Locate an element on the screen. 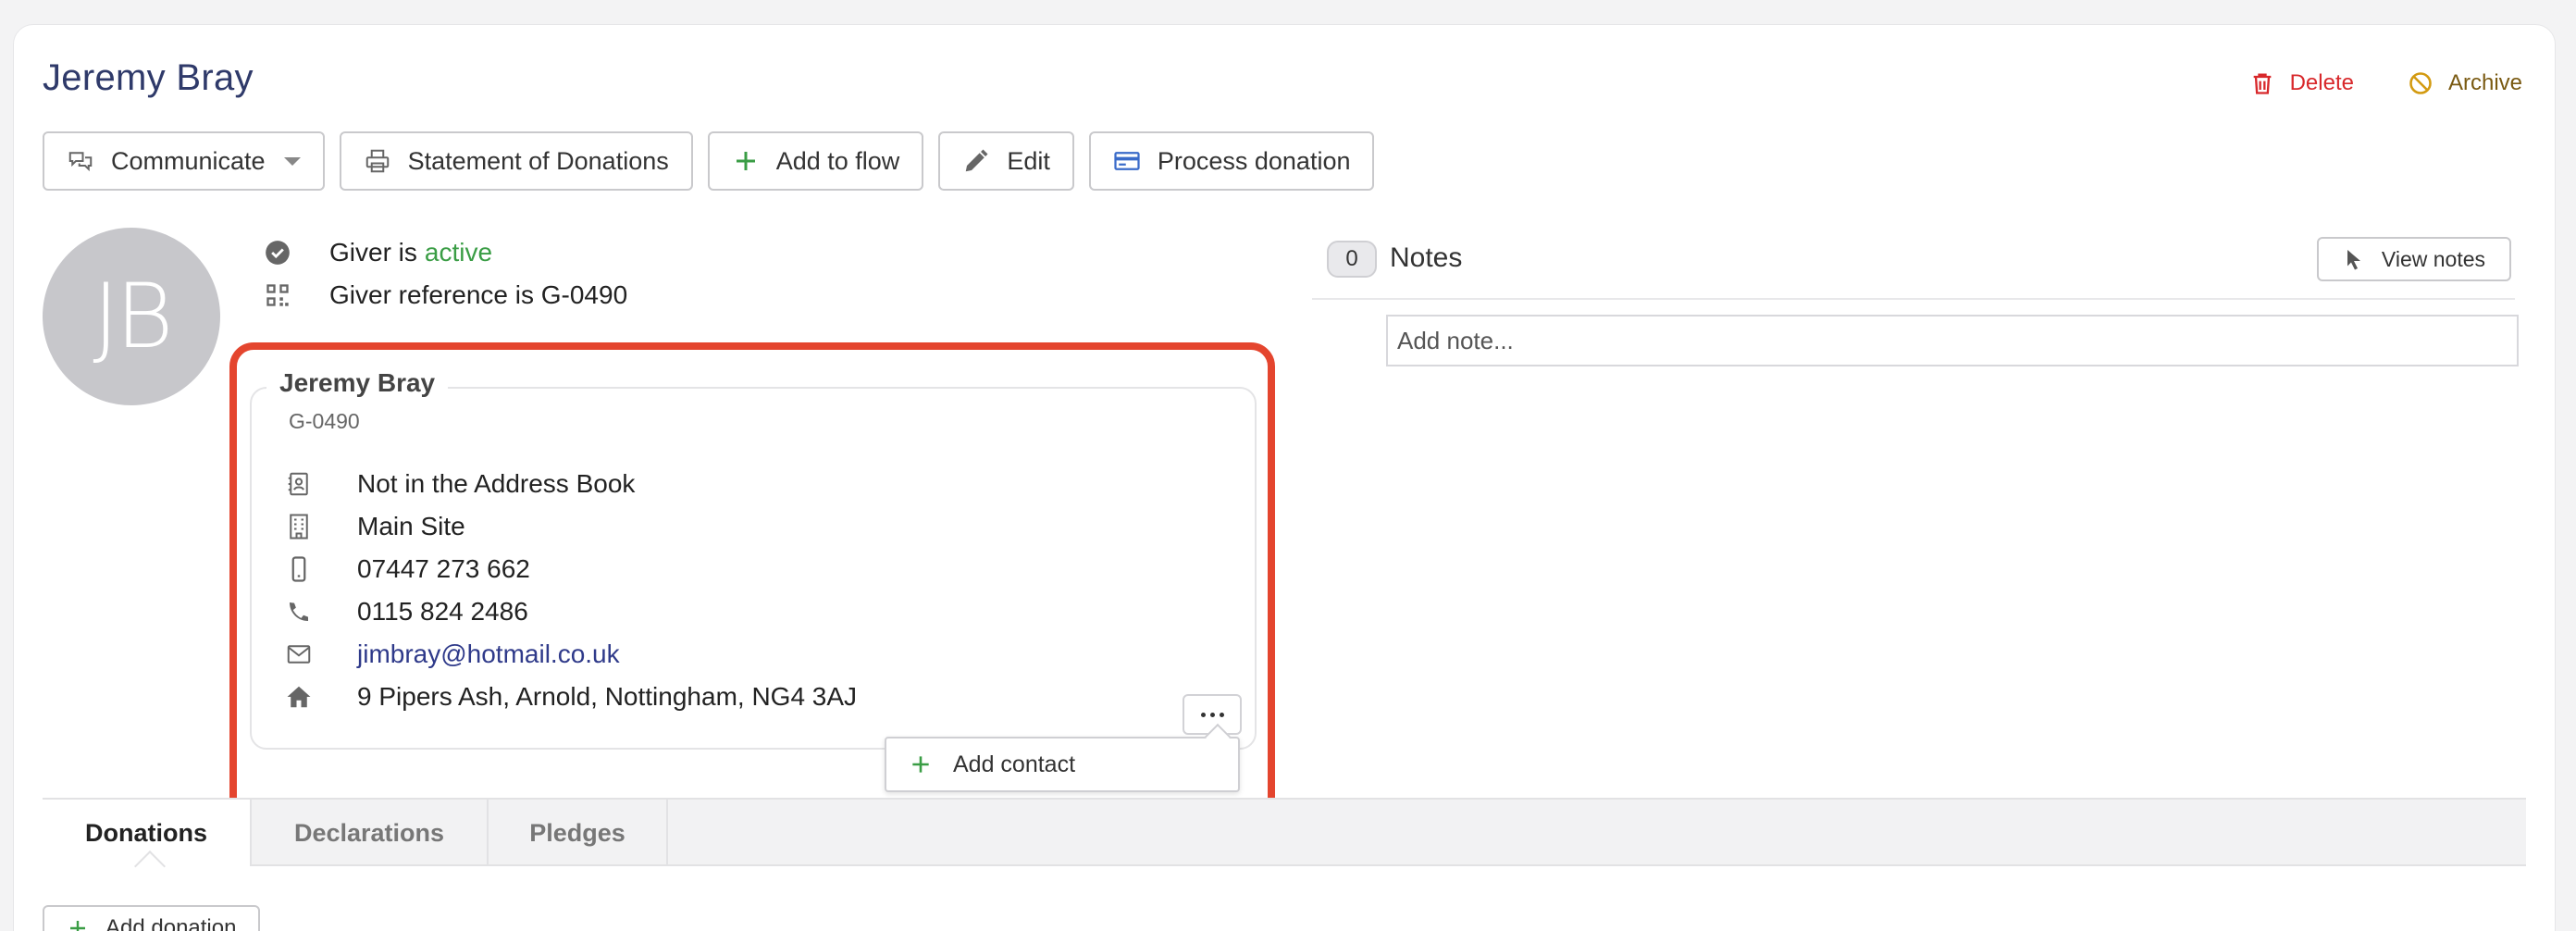 This screenshot has height=931, width=2576. cursor-pointer-icon is located at coordinates (2353, 260).